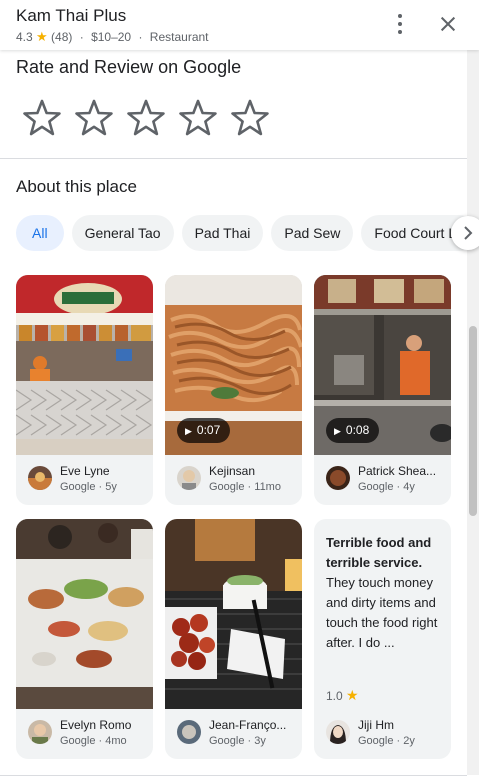 The width and height of the screenshot is (479, 779). What do you see at coordinates (42, 118) in the screenshot?
I see `star-1-button` at bounding box center [42, 118].